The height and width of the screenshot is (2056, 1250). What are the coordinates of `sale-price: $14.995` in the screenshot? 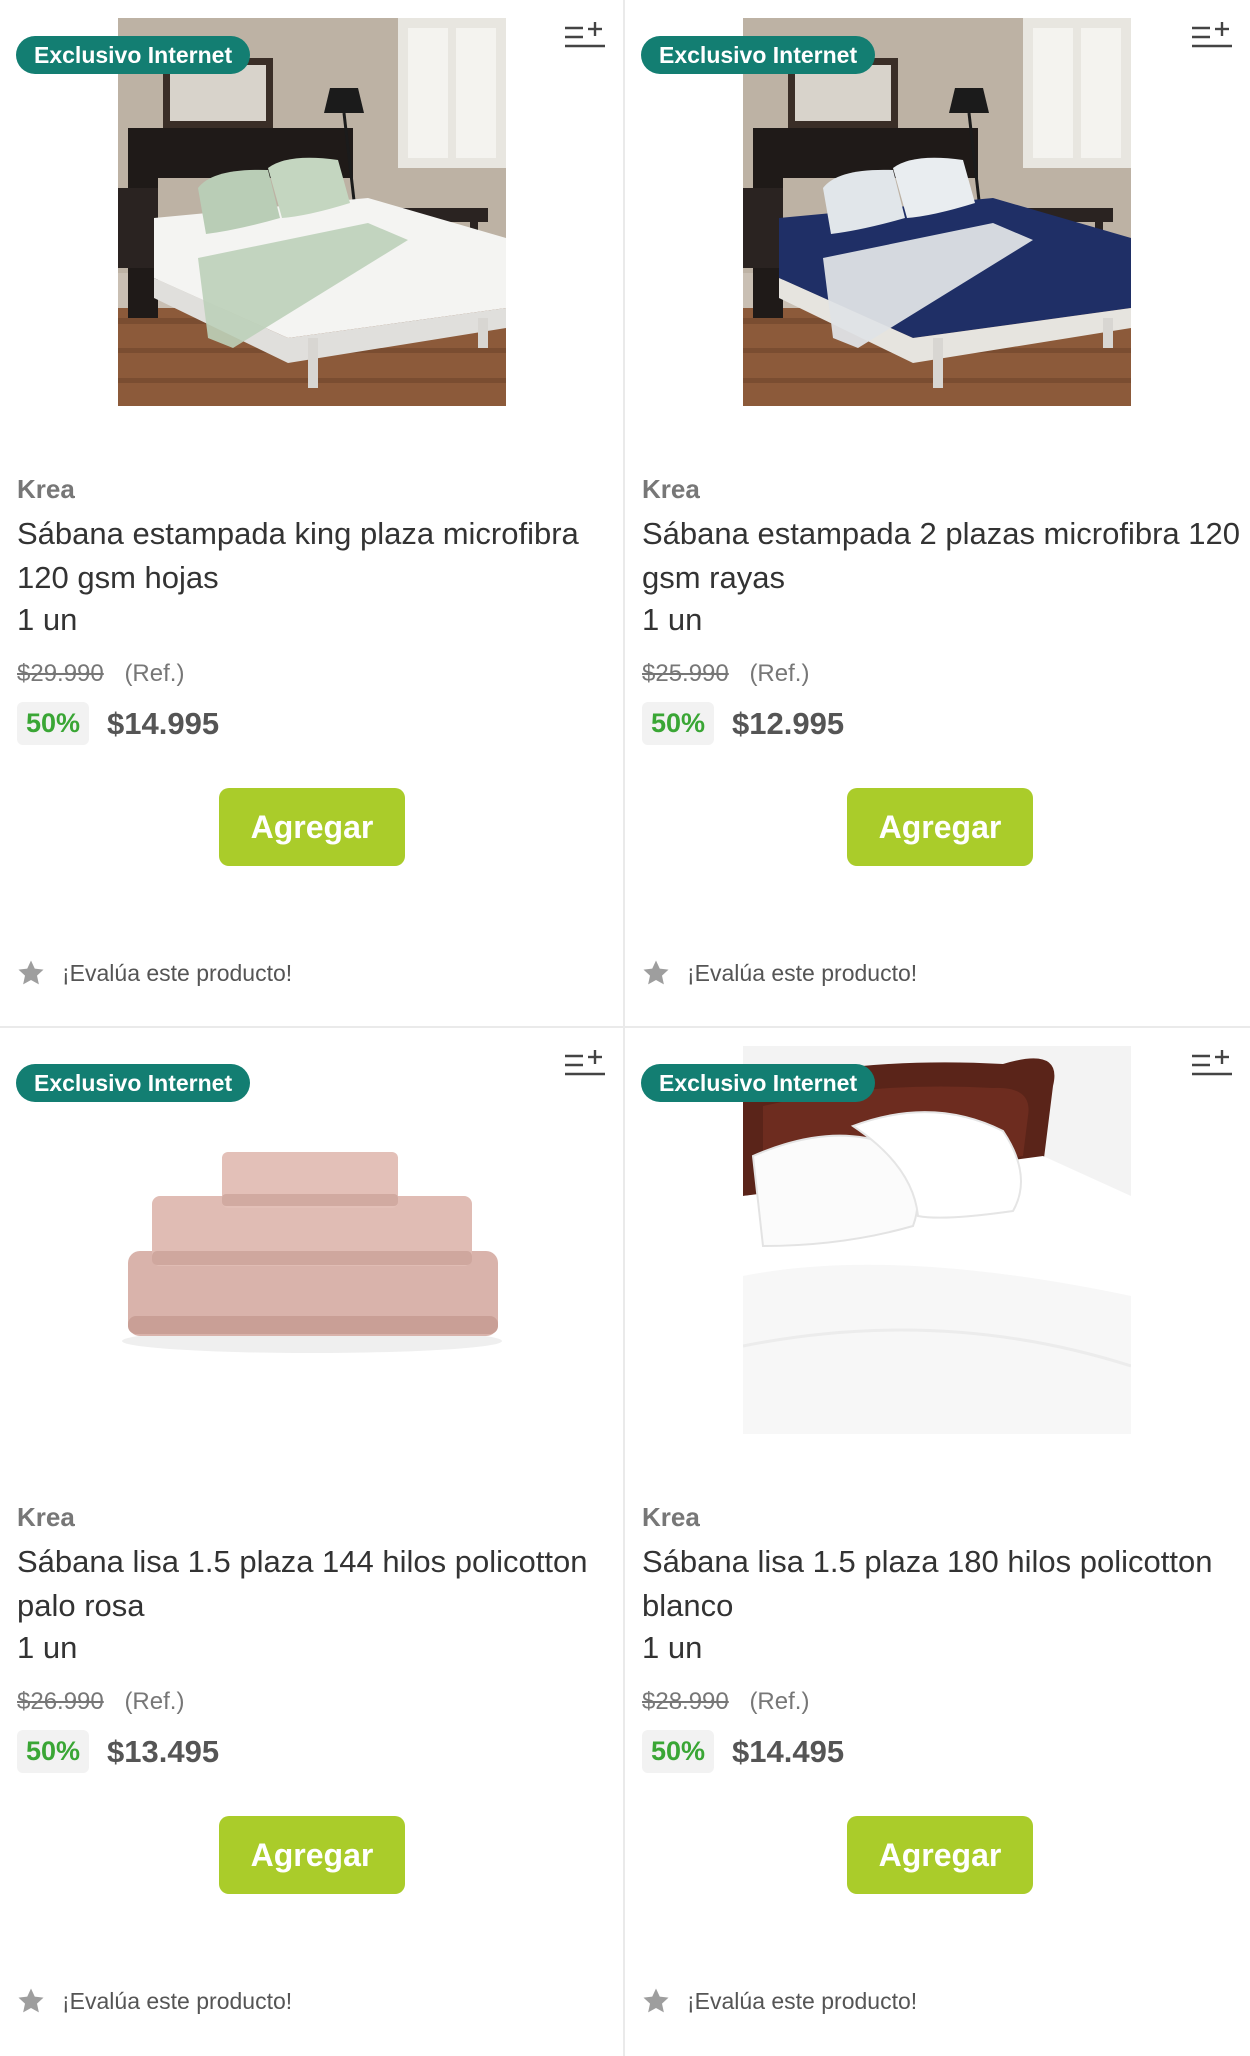 It's located at (163, 723).